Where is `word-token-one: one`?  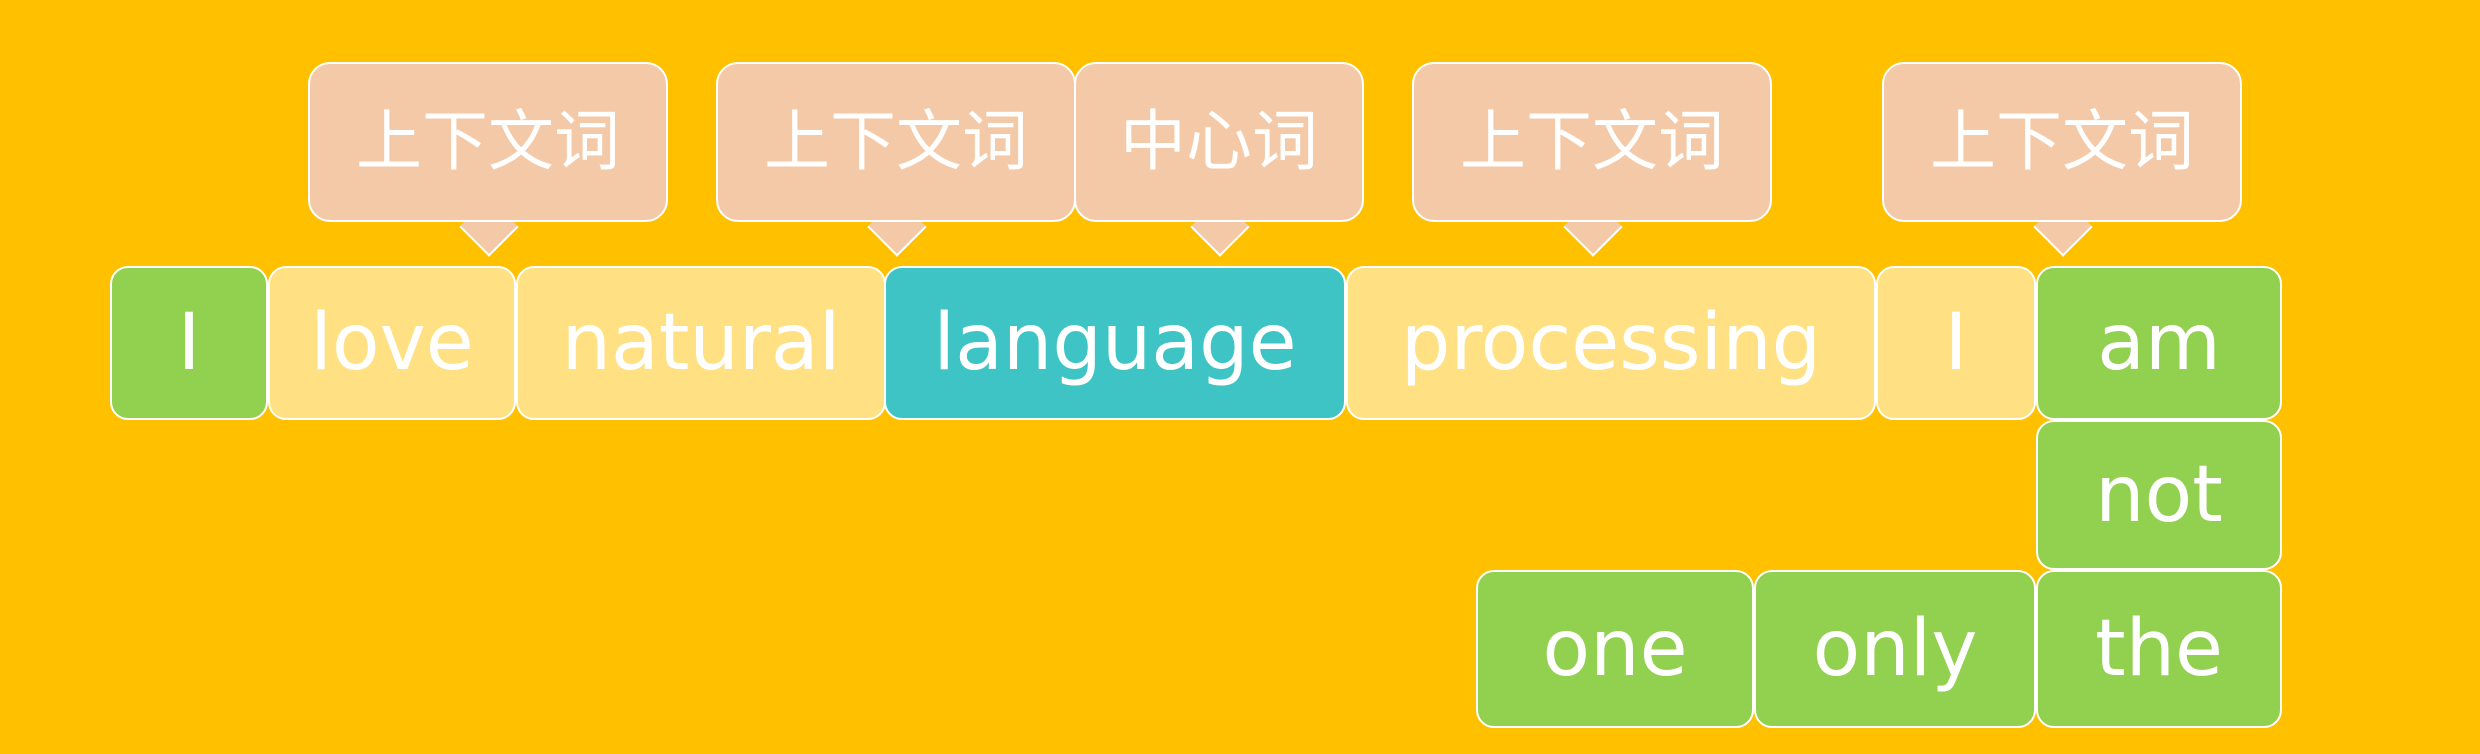 word-token-one: one is located at coordinates (1615, 649).